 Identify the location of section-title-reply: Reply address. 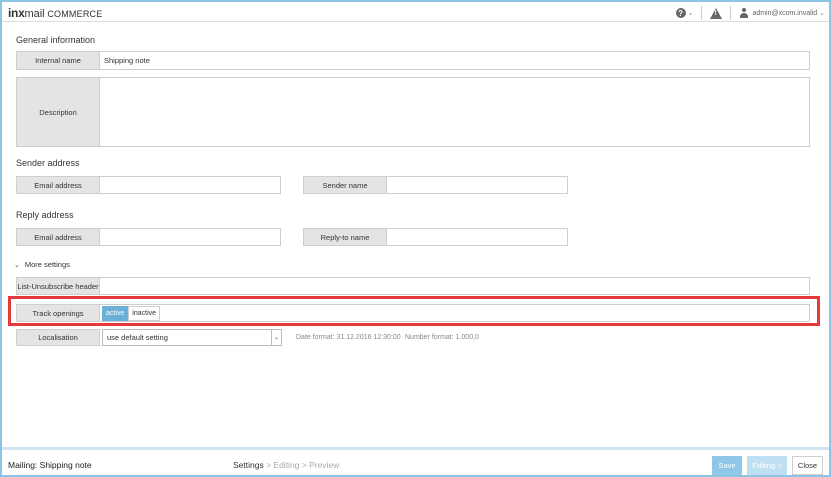
(45, 215).